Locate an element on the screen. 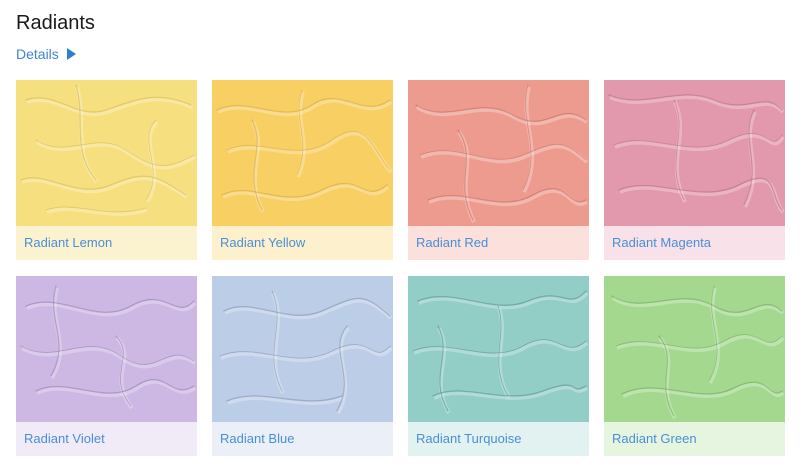 The image size is (800, 474). page-title: Radiants is located at coordinates (55, 23).